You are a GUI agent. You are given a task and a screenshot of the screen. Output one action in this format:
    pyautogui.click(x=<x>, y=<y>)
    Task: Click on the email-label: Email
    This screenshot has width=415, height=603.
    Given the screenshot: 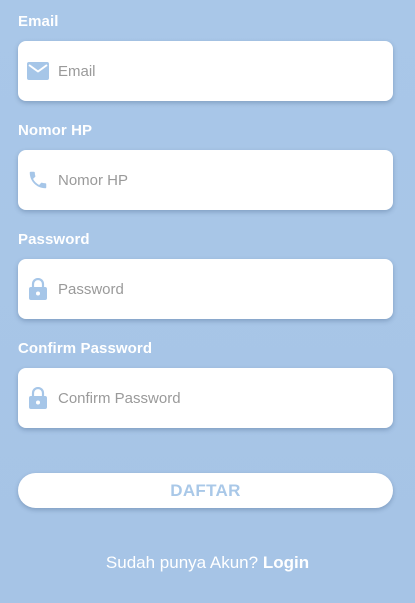 What is the action you would take?
    pyautogui.click(x=38, y=21)
    